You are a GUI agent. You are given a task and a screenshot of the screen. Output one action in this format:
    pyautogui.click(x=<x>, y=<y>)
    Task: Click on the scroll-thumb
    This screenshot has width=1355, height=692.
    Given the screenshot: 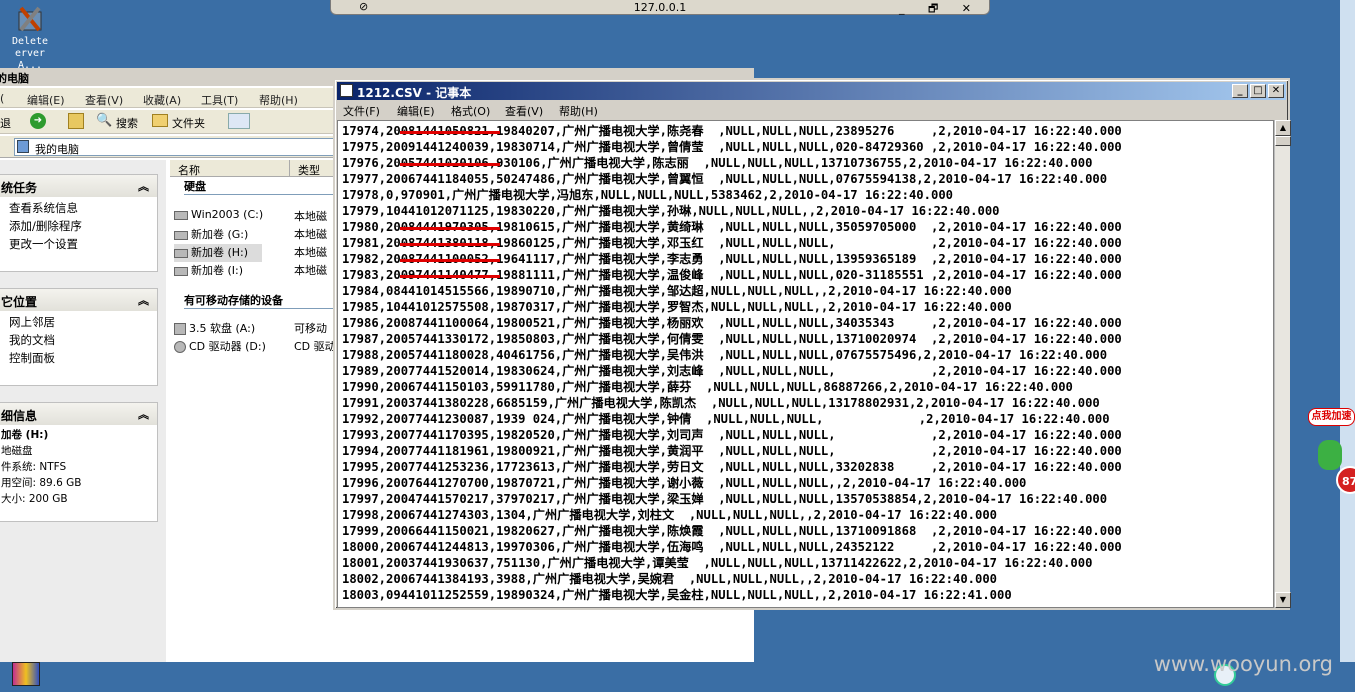 What is the action you would take?
    pyautogui.click(x=1283, y=141)
    